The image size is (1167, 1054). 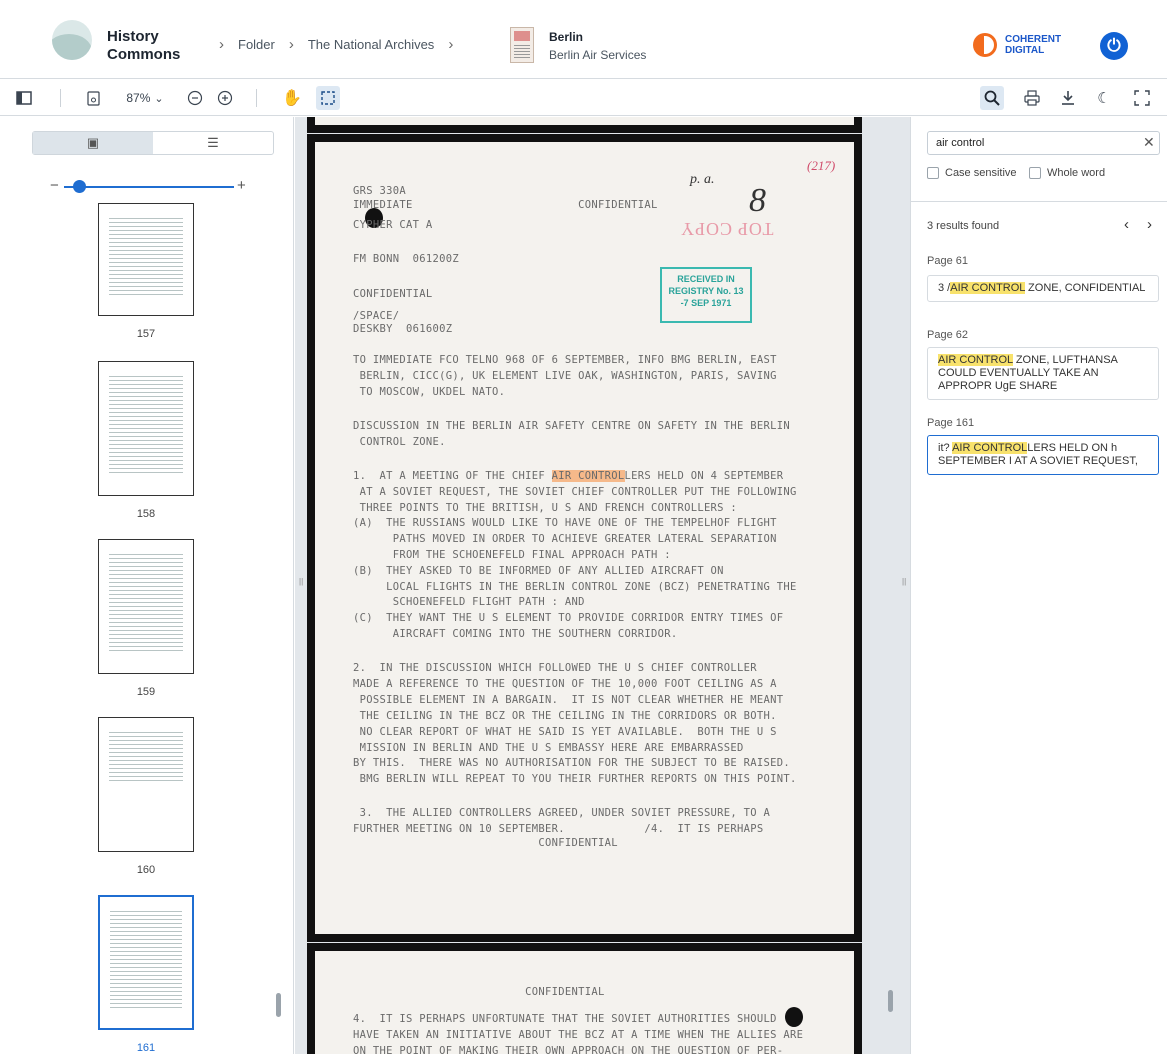 I want to click on search-input, so click(x=1043, y=143).